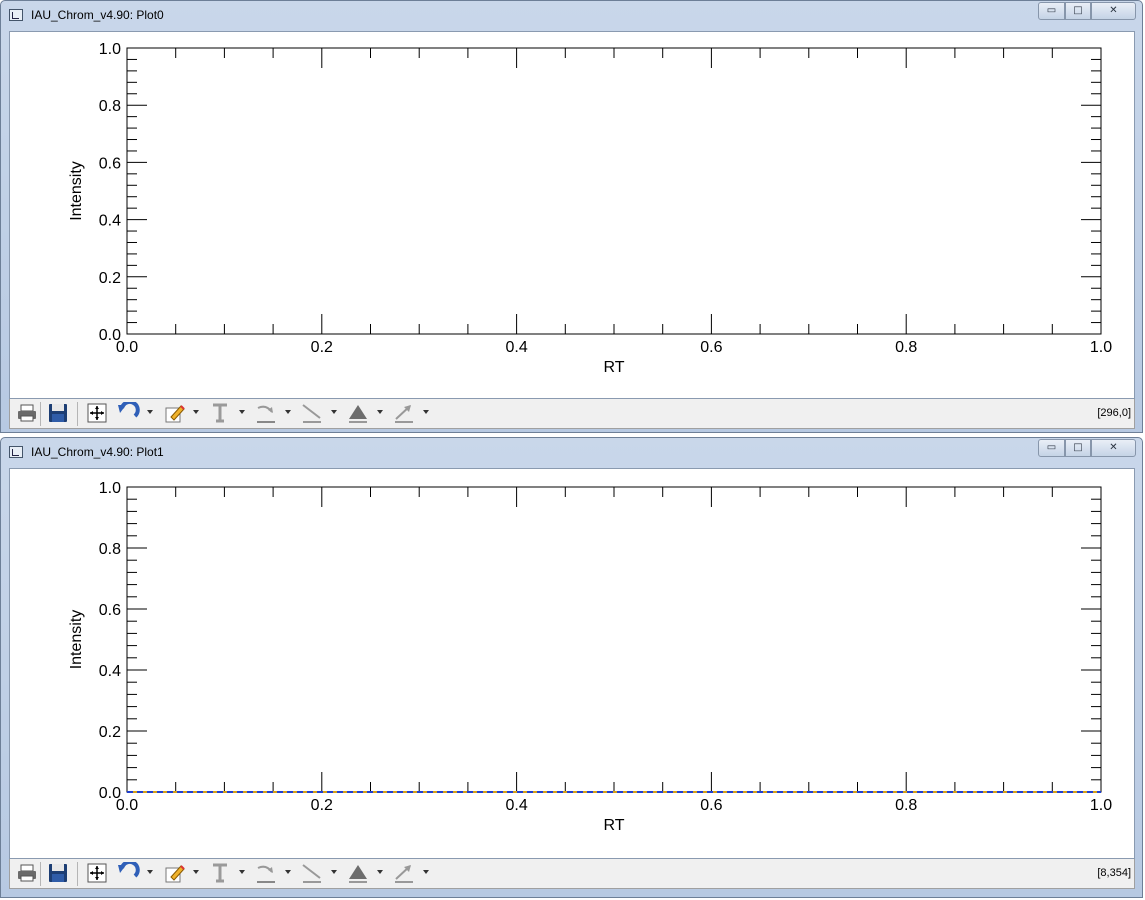 The width and height of the screenshot is (1145, 900). What do you see at coordinates (110, 163) in the screenshot?
I see `y-tick-label: 0.6` at bounding box center [110, 163].